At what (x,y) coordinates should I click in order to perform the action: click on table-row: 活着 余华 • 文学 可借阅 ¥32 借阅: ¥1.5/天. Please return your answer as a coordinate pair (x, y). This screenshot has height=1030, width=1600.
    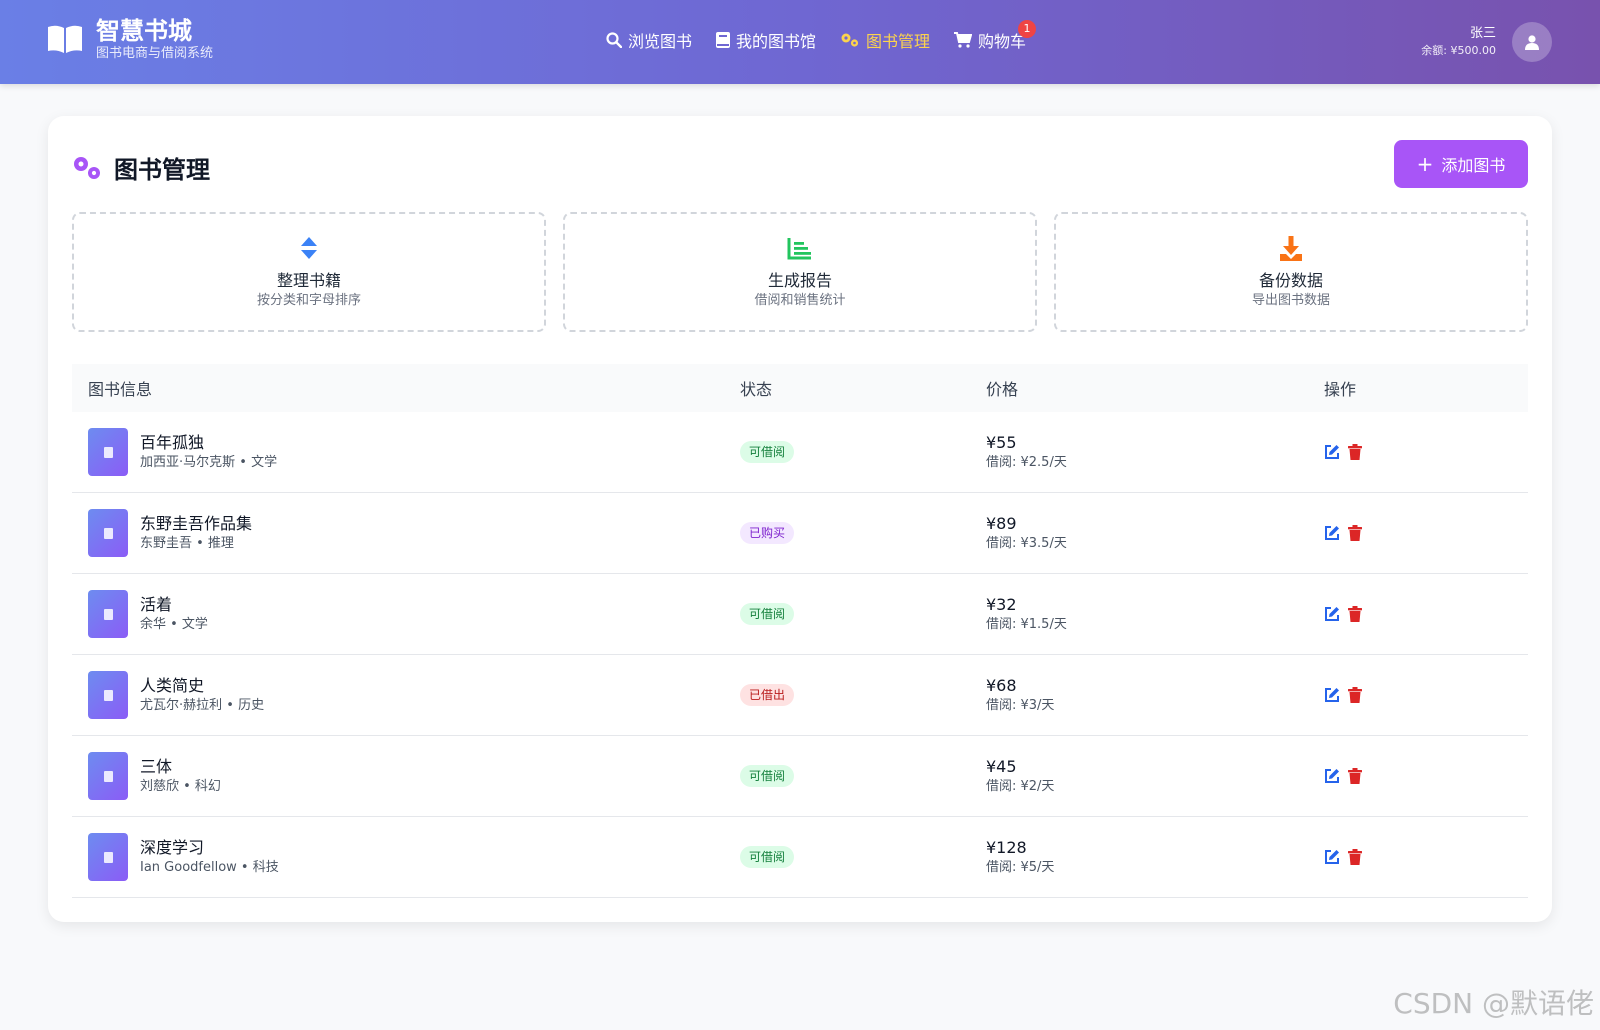
    Looking at the image, I should click on (800, 614).